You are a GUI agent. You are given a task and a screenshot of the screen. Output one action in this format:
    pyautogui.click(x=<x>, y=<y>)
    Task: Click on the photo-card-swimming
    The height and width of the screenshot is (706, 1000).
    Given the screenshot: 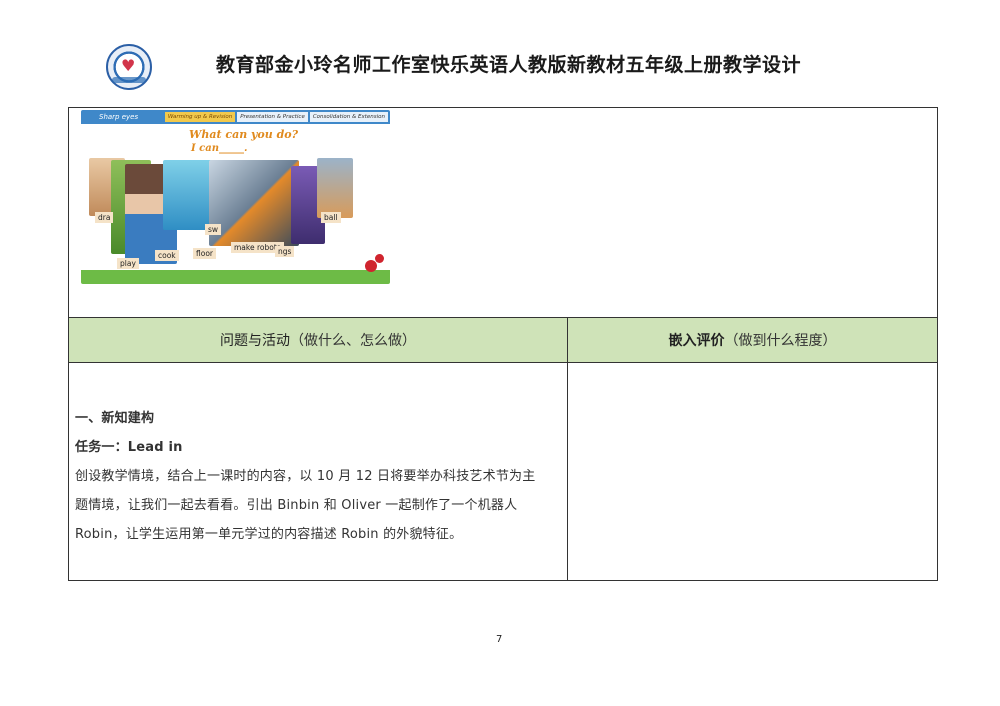 What is the action you would take?
    pyautogui.click(x=189, y=195)
    